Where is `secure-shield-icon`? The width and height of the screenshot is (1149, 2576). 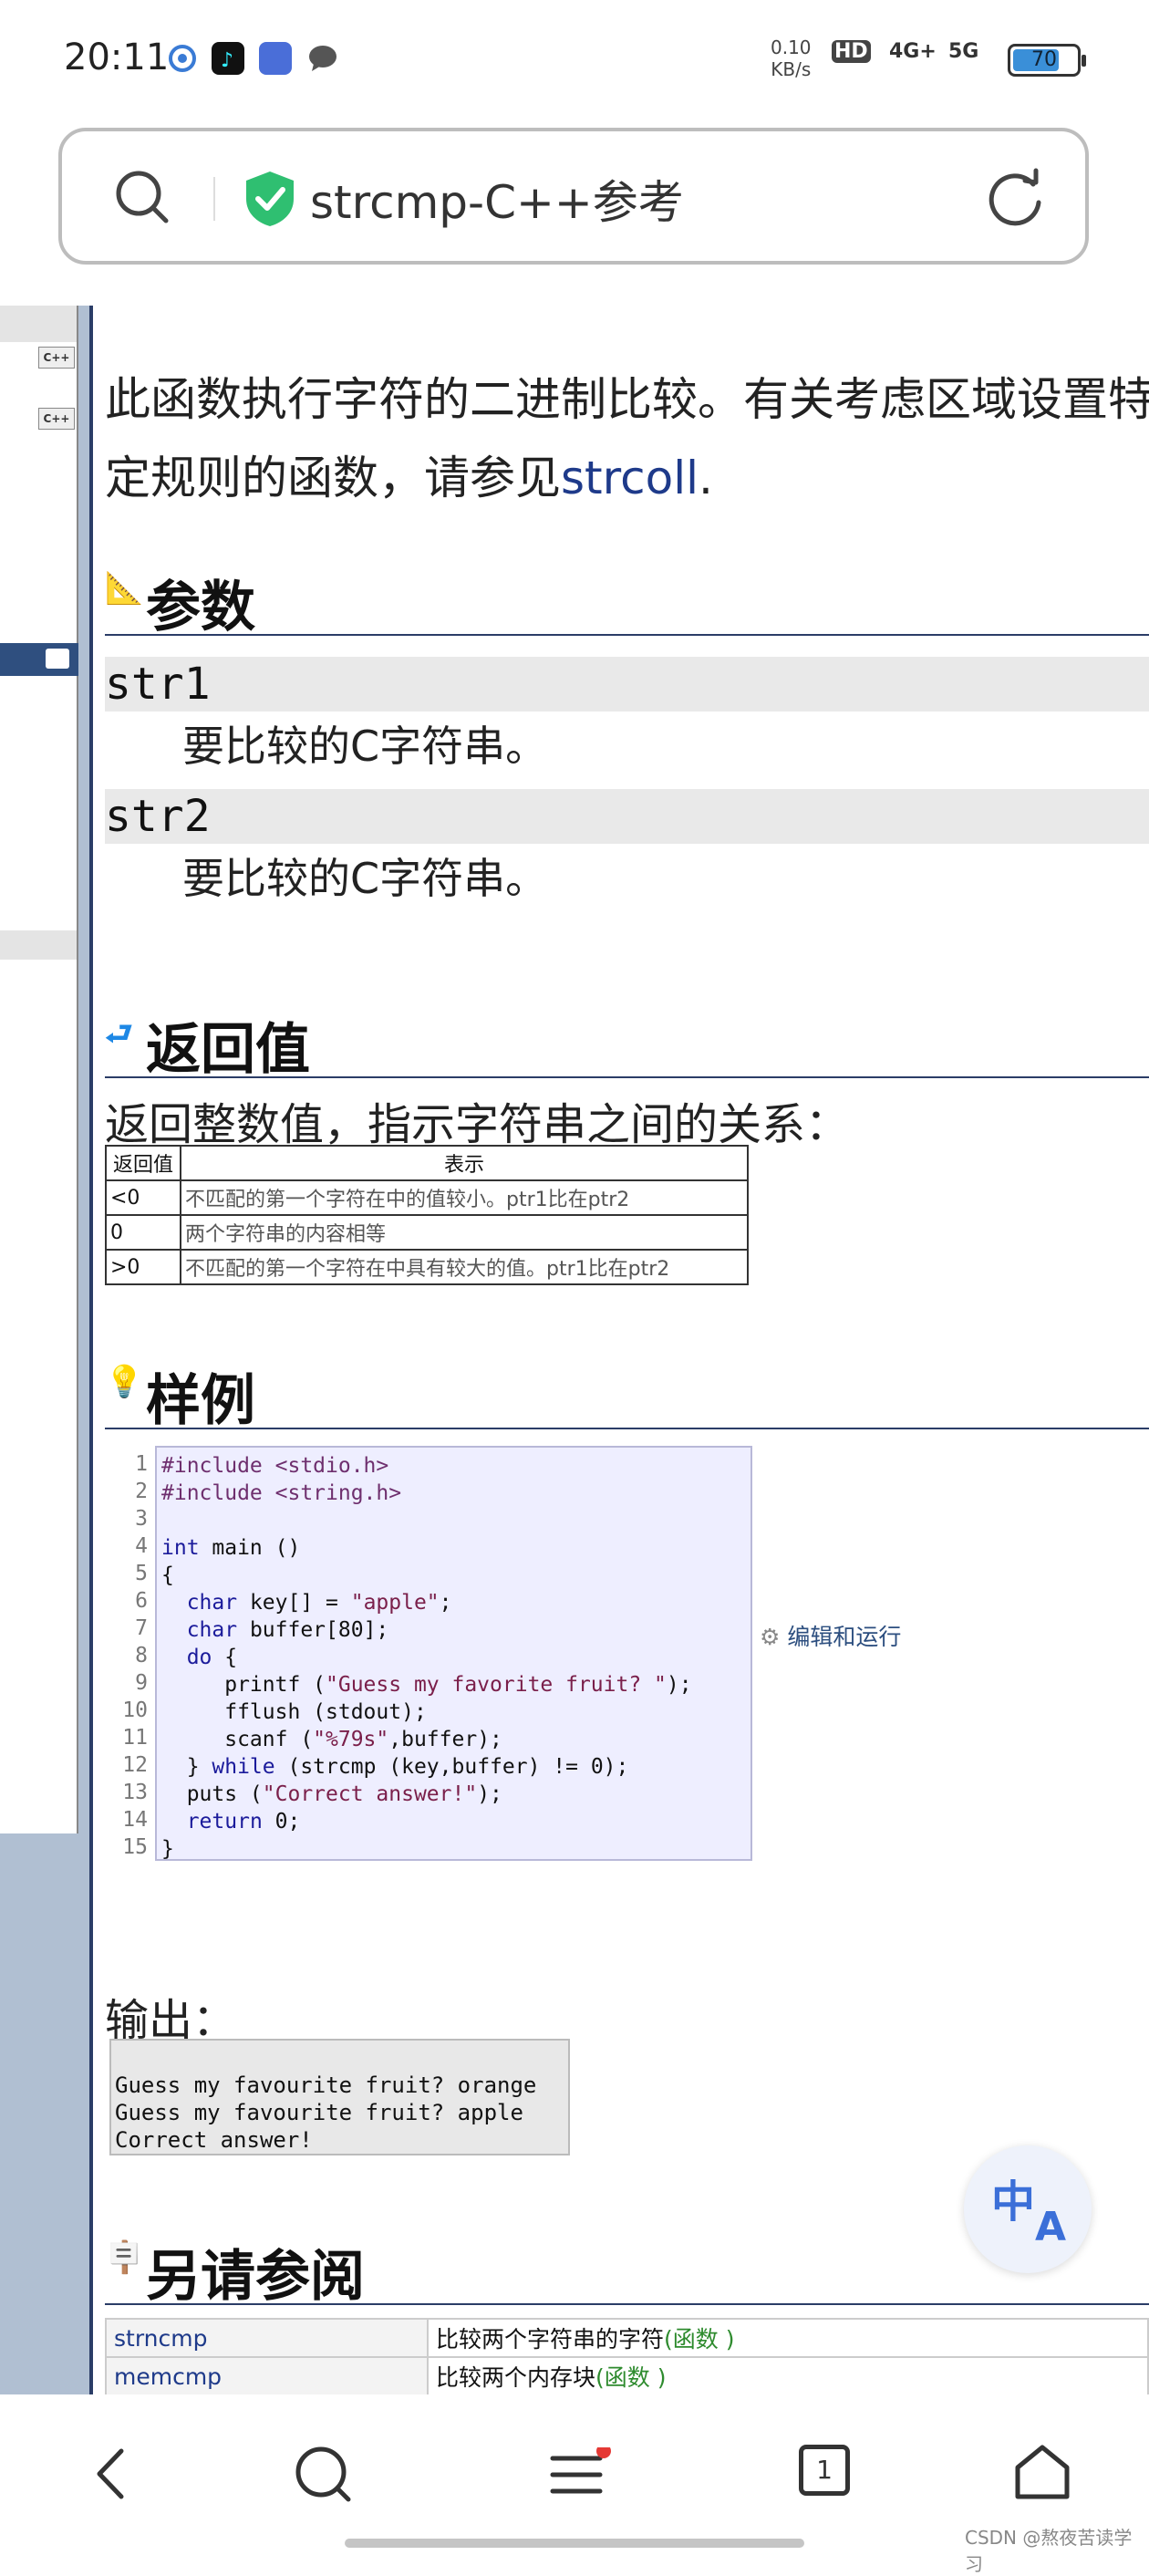
secure-shield-icon is located at coordinates (269, 201).